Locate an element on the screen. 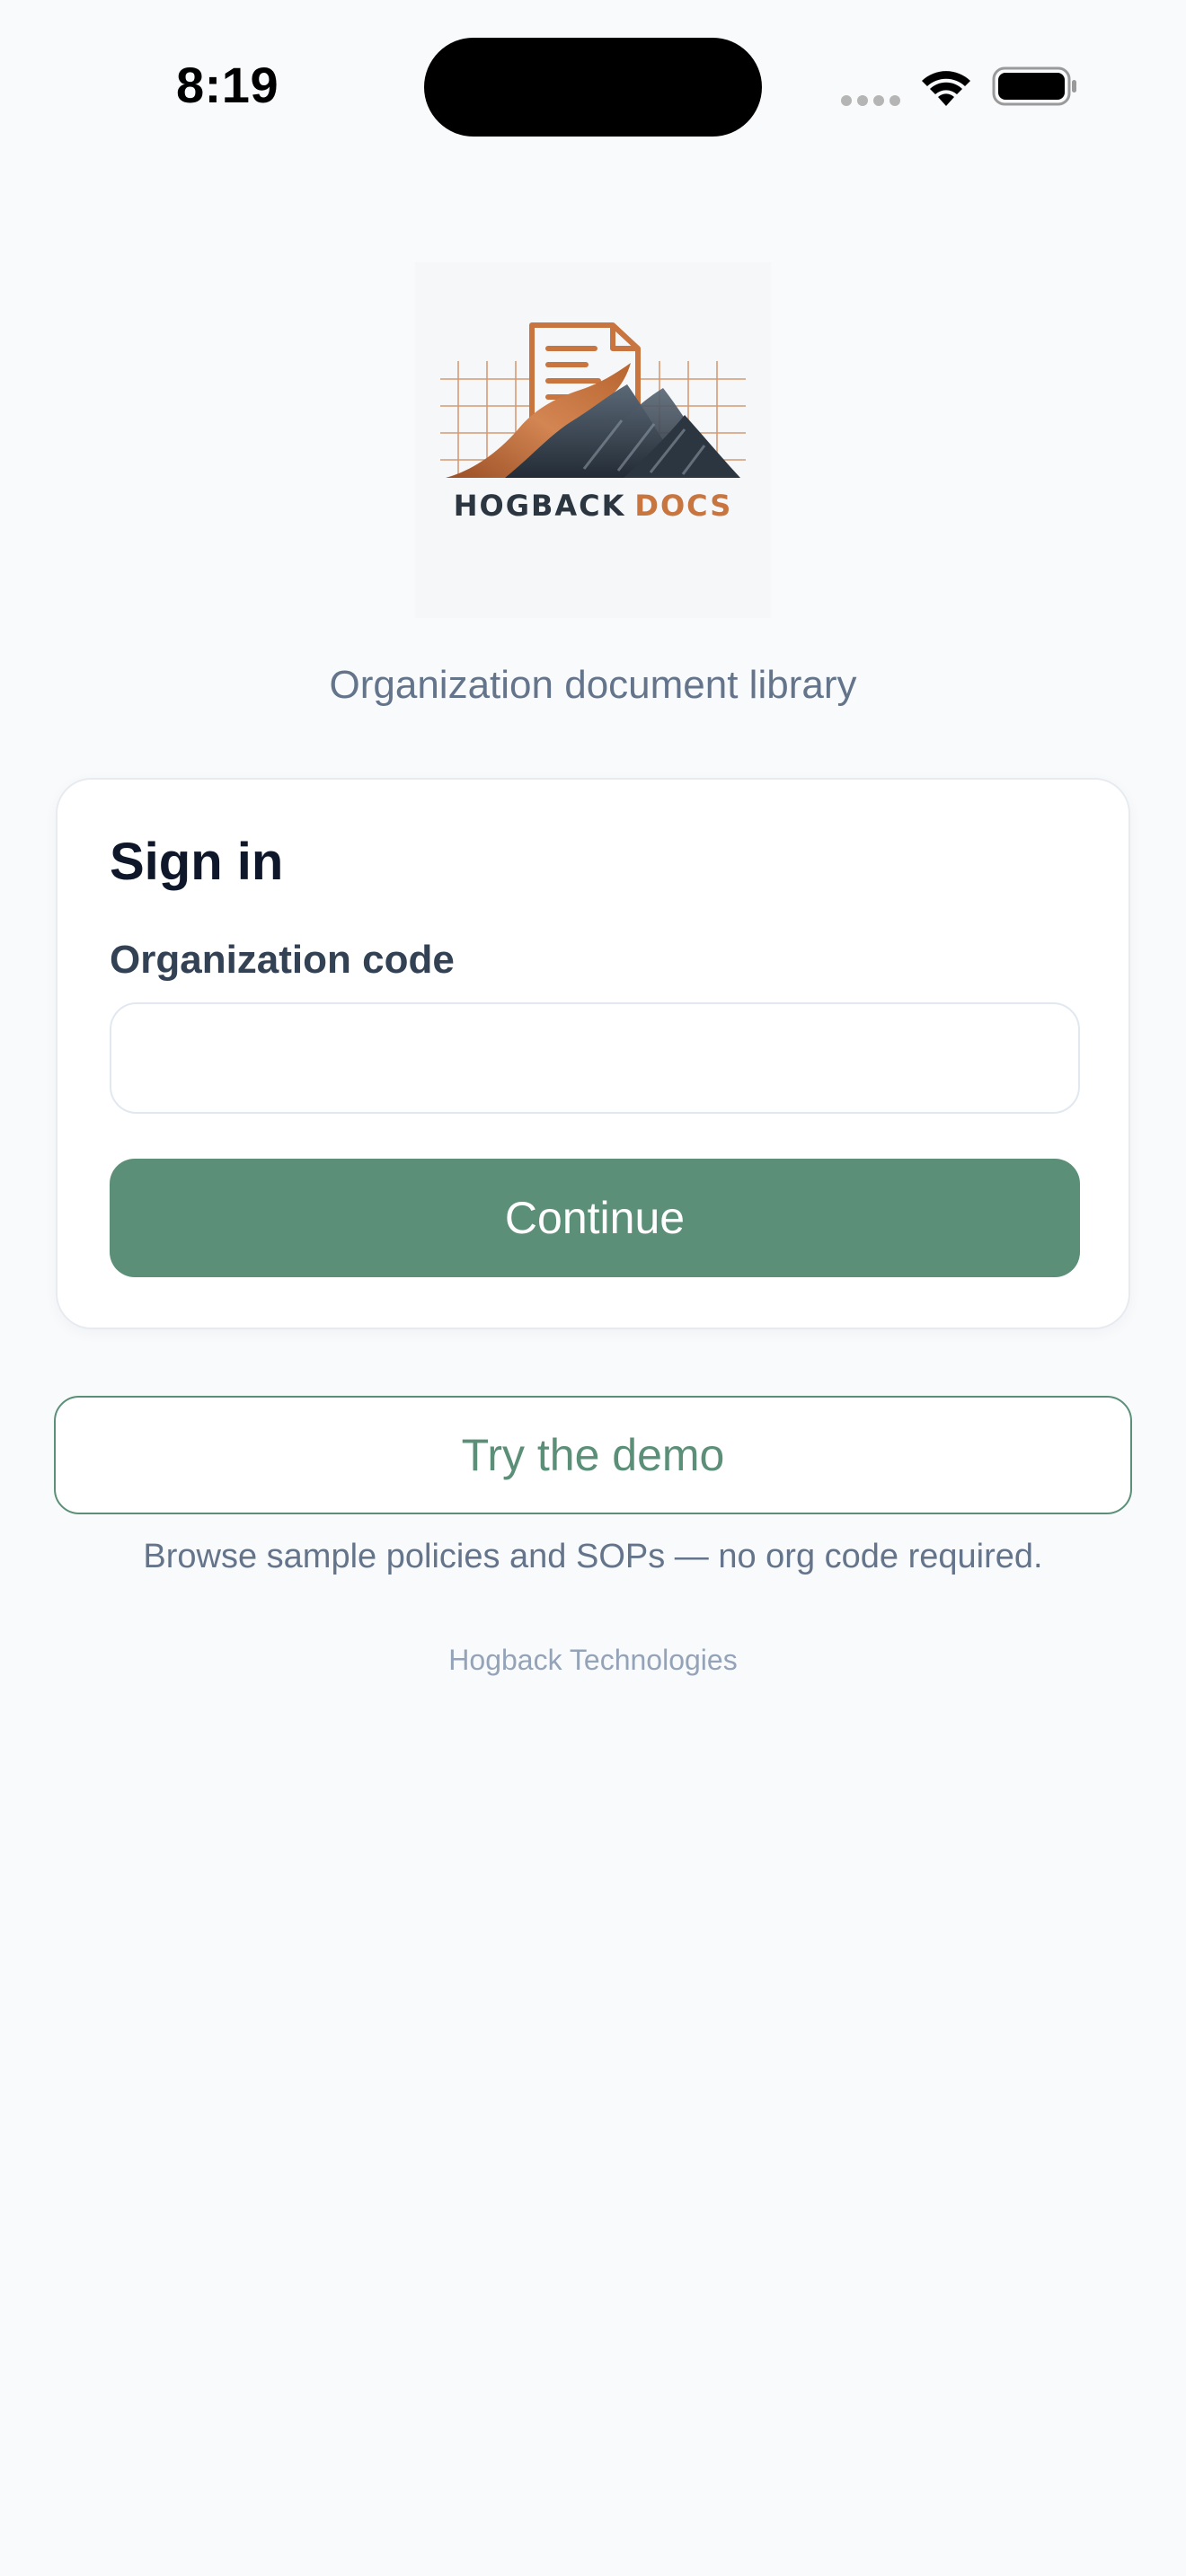 The height and width of the screenshot is (2576, 1186). dynamic-island is located at coordinates (593, 87).